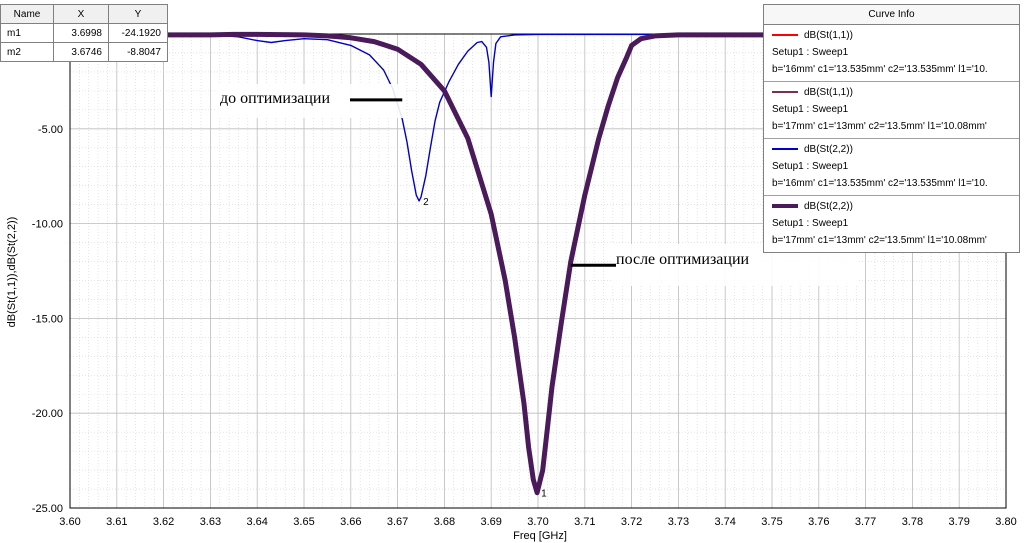 The height and width of the screenshot is (543, 1027). What do you see at coordinates (771, 522) in the screenshot?
I see `x-tick-label: 3.75` at bounding box center [771, 522].